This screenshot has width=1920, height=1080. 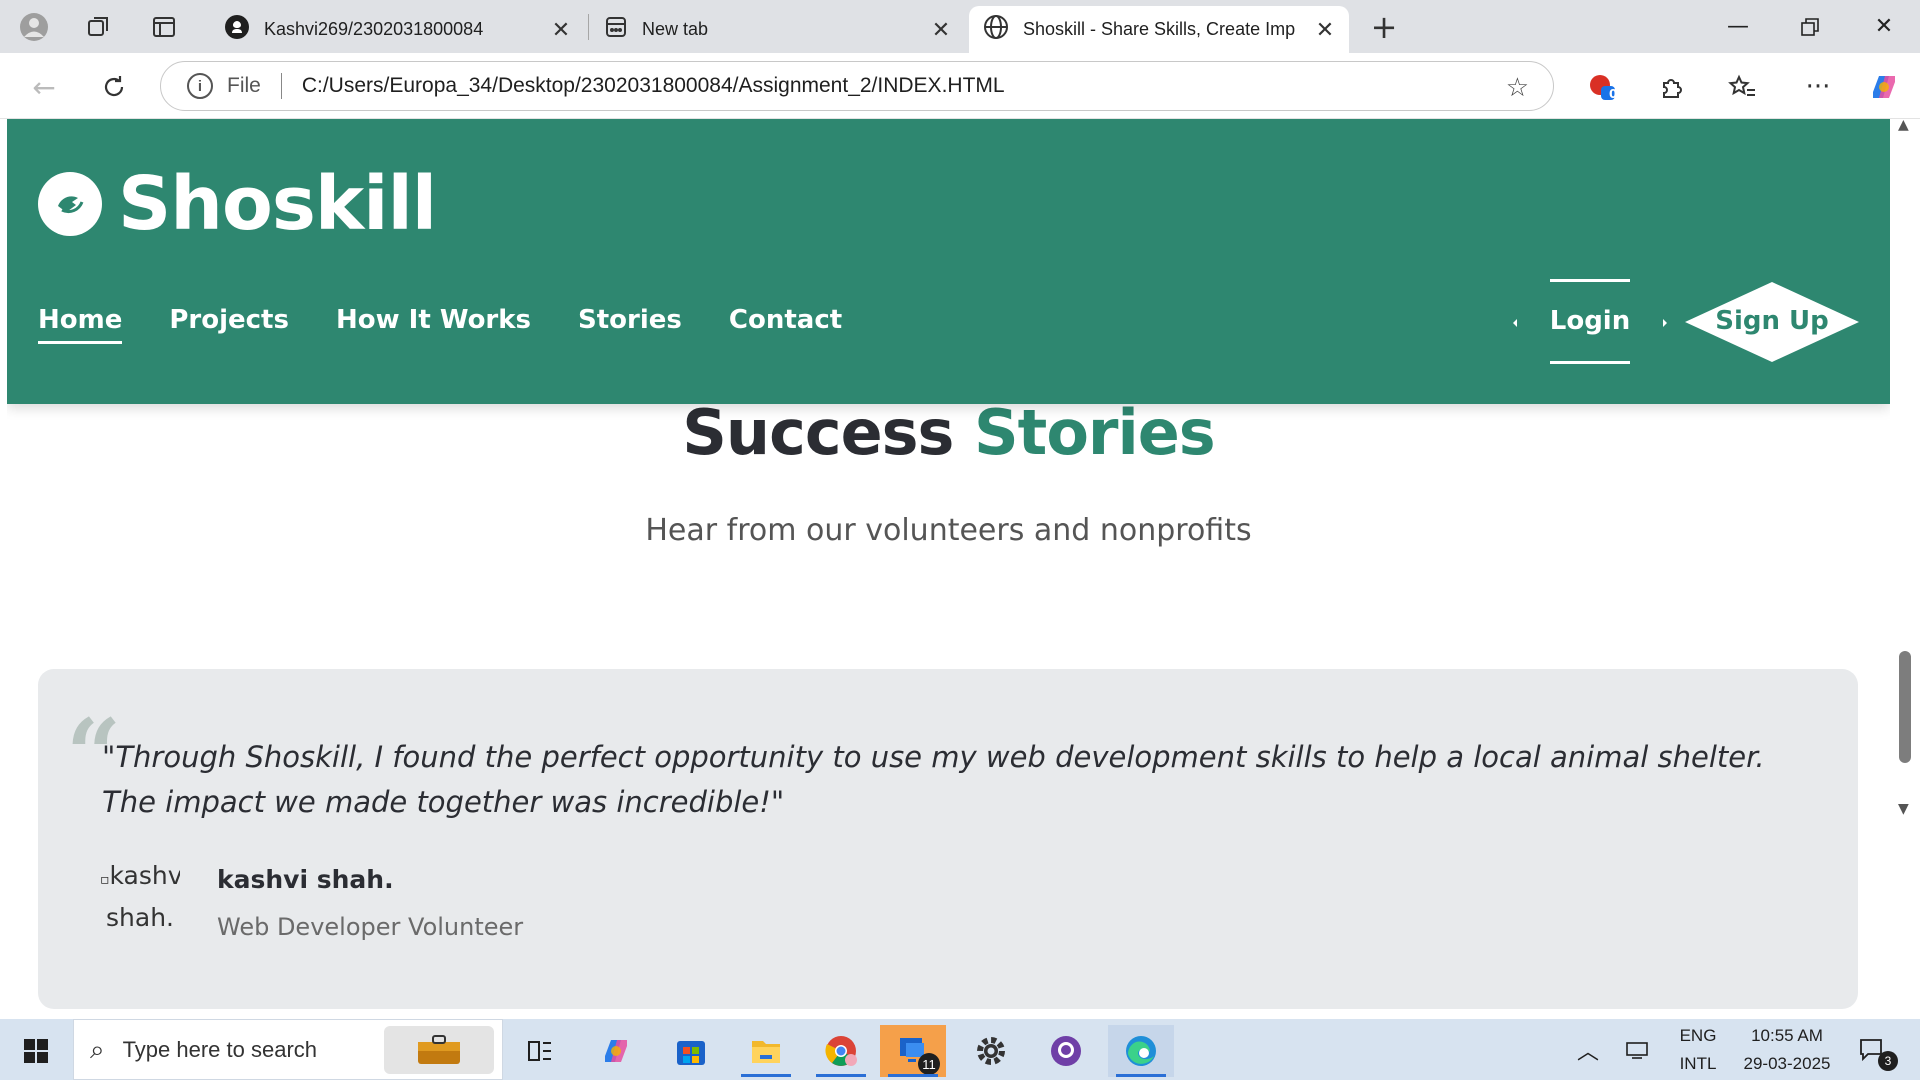 What do you see at coordinates (1602, 87) in the screenshot?
I see `extension-badge-icon: 0` at bounding box center [1602, 87].